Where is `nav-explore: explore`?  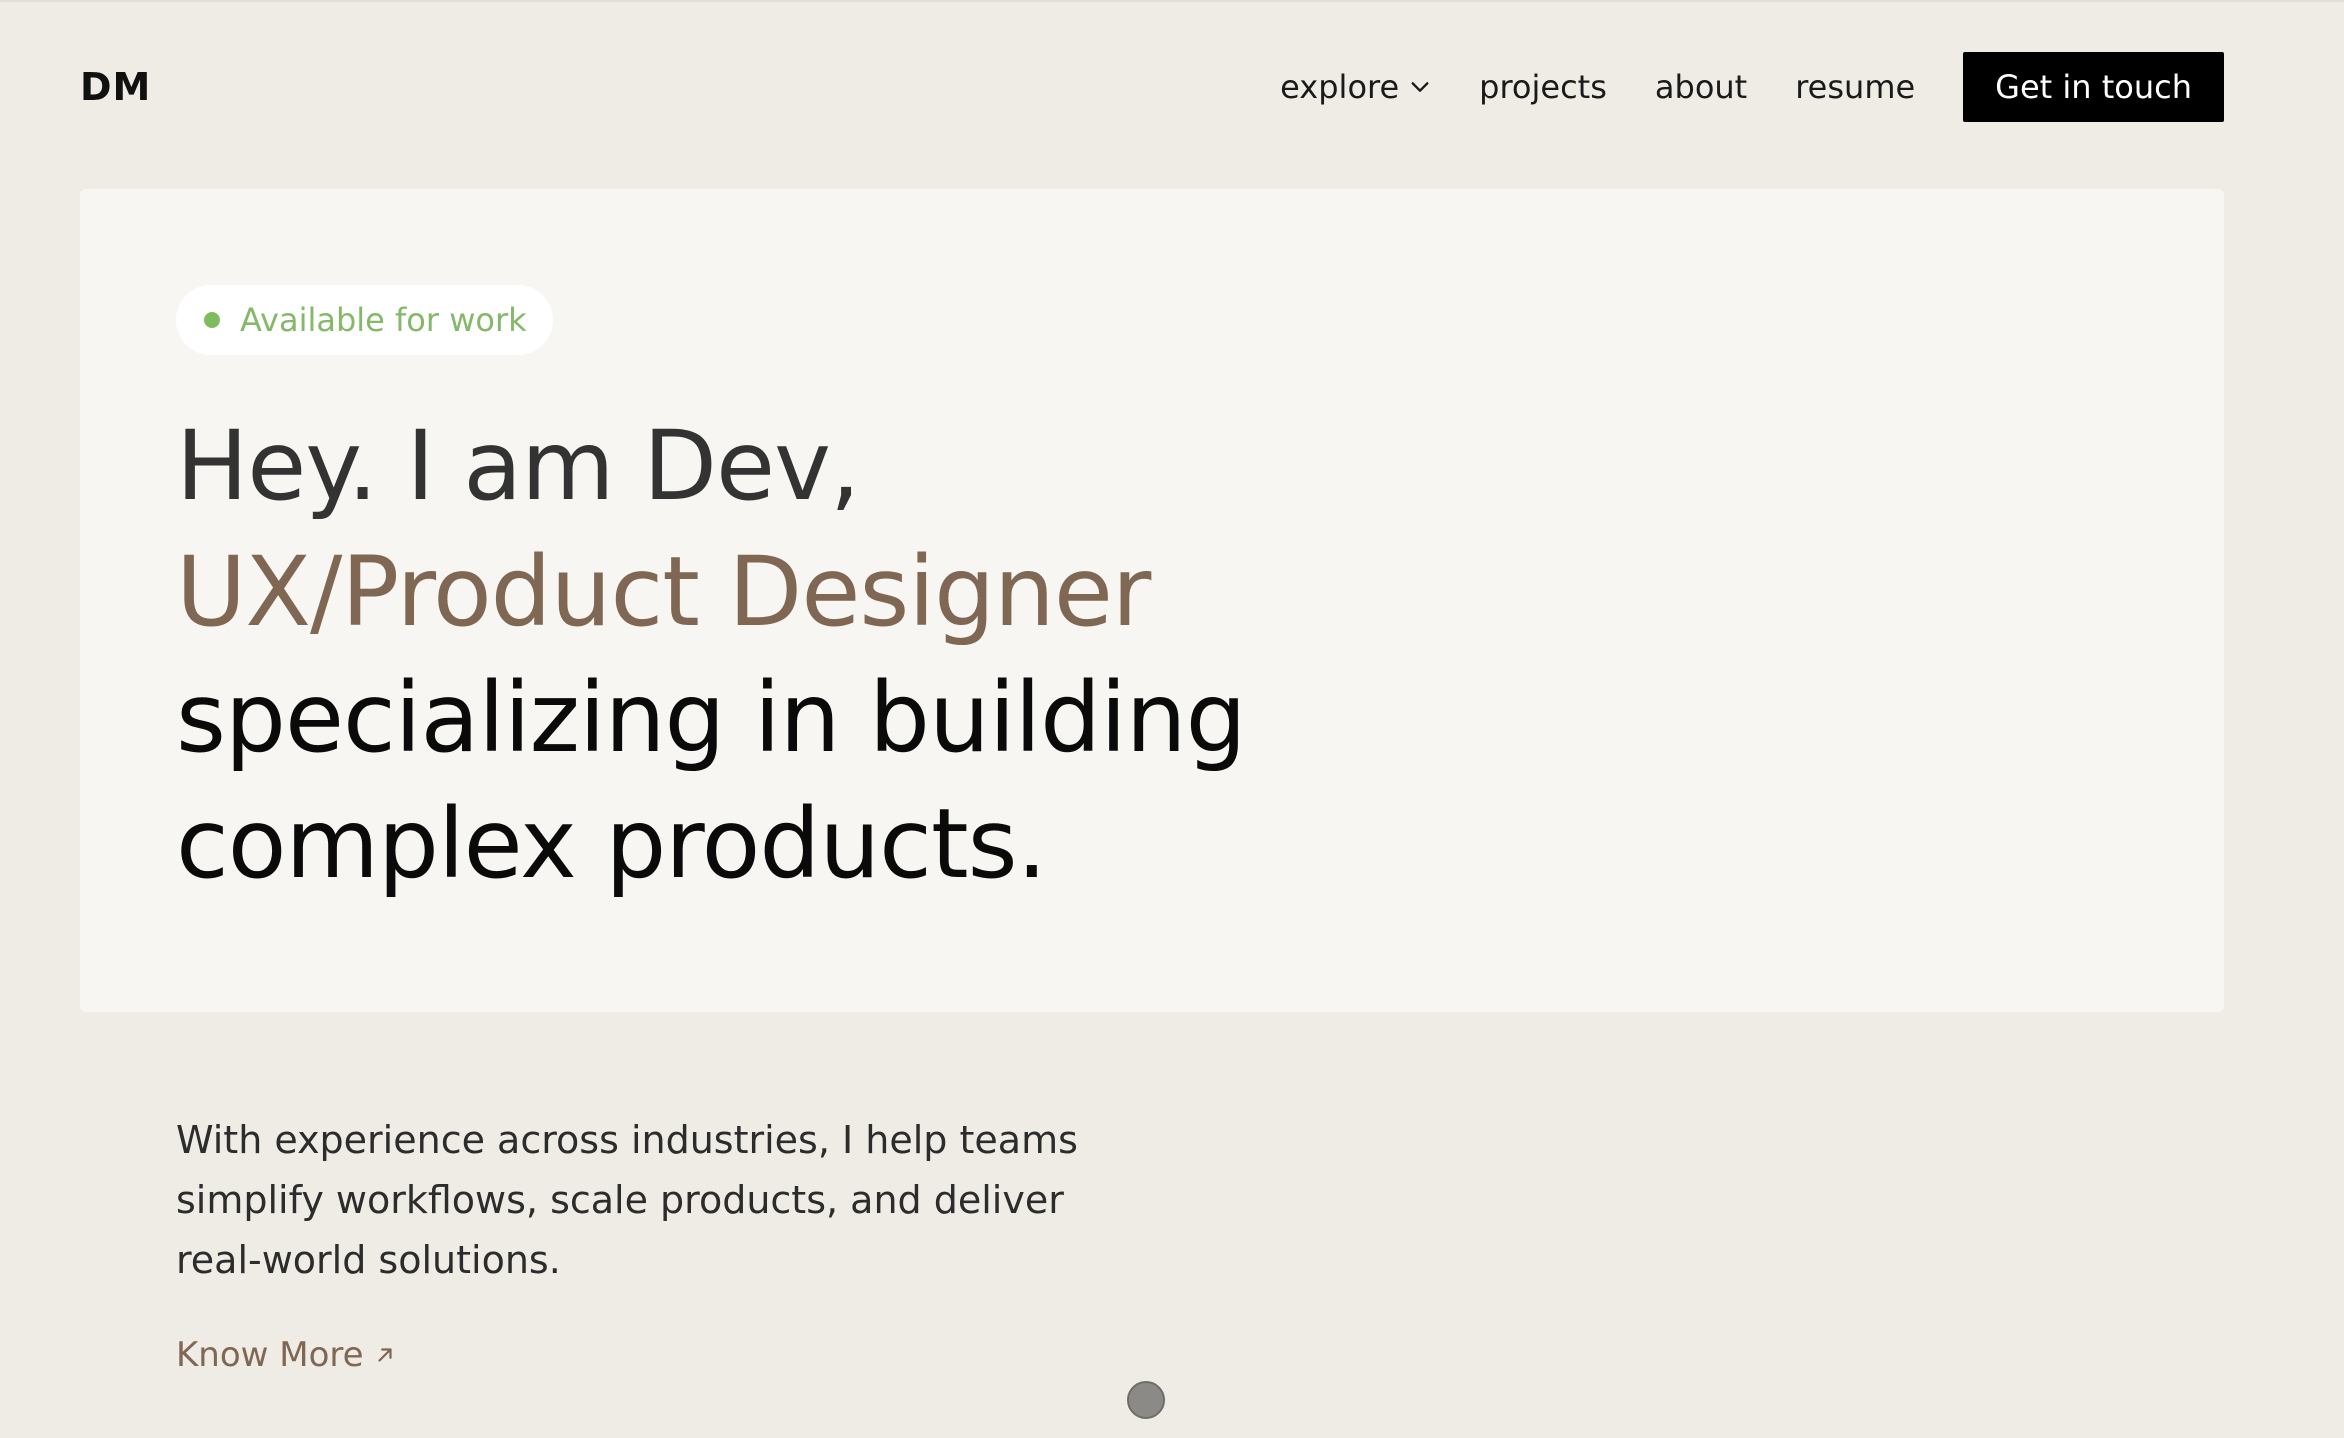
nav-explore: explore is located at coordinates (1355, 87).